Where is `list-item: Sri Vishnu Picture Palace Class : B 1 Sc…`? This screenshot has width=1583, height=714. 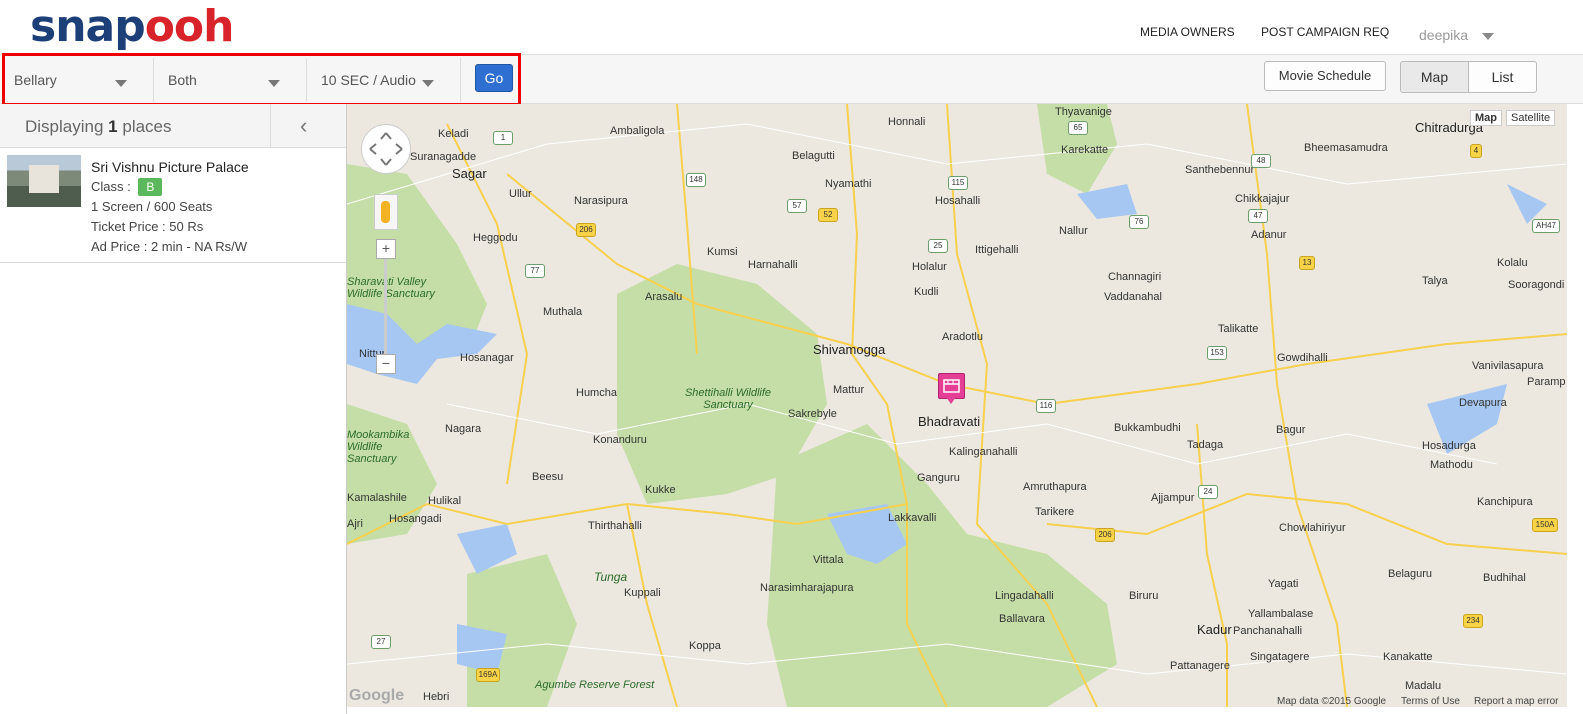
list-item: Sri Vishnu Picture Palace Class : B 1 Sc… is located at coordinates (173, 205).